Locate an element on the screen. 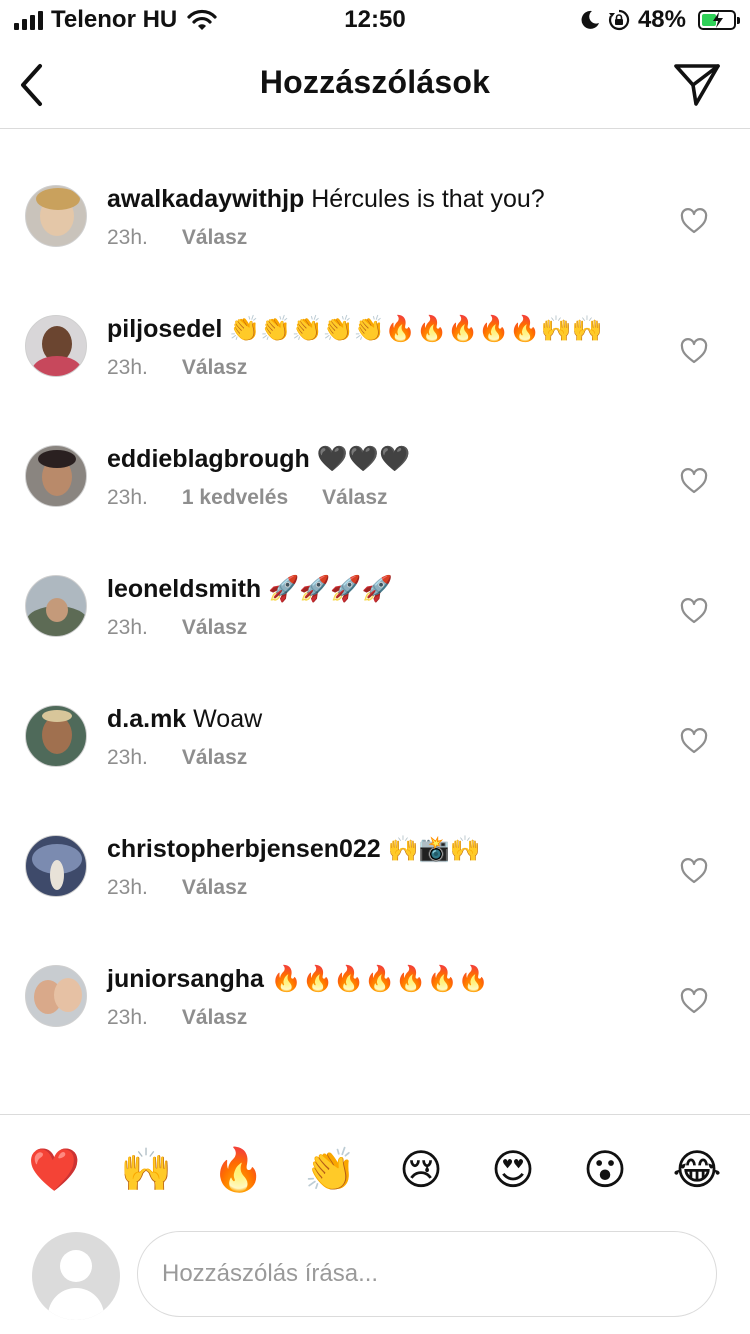 The height and width of the screenshot is (1334, 750). comment-item: leoneldsmith 🚀🚀🚀🚀 23h. Válasz is located at coordinates (375, 605).